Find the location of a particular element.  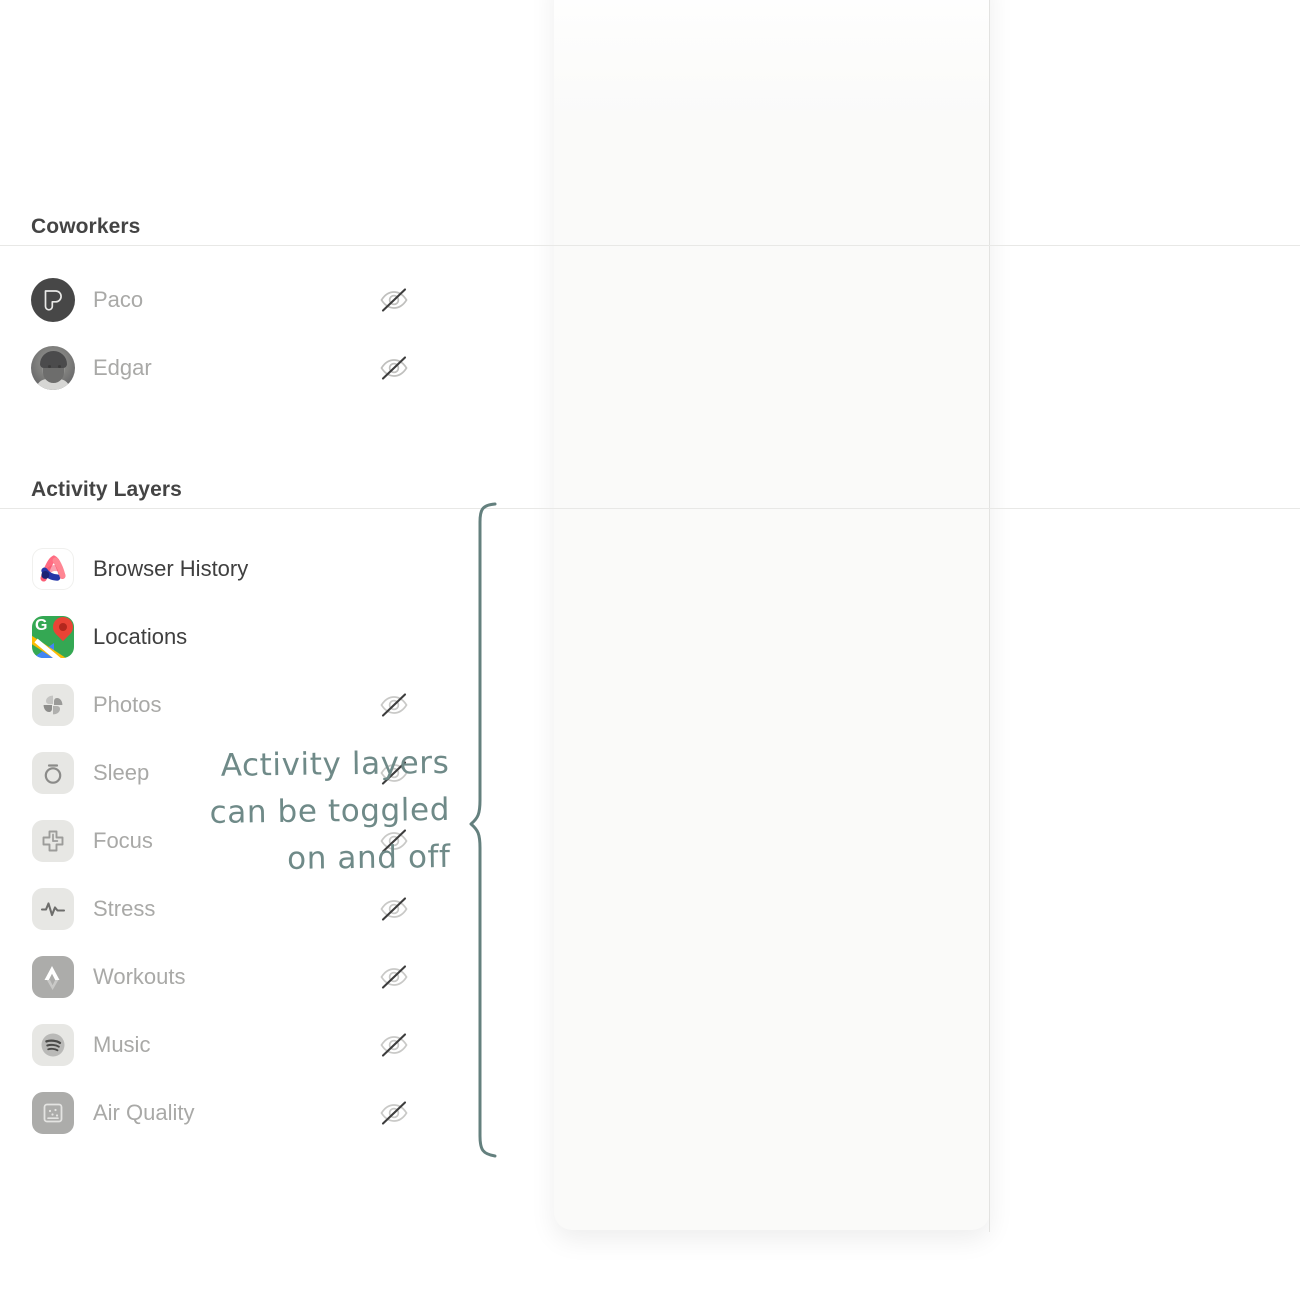

oura-ring-icon is located at coordinates (53, 773).